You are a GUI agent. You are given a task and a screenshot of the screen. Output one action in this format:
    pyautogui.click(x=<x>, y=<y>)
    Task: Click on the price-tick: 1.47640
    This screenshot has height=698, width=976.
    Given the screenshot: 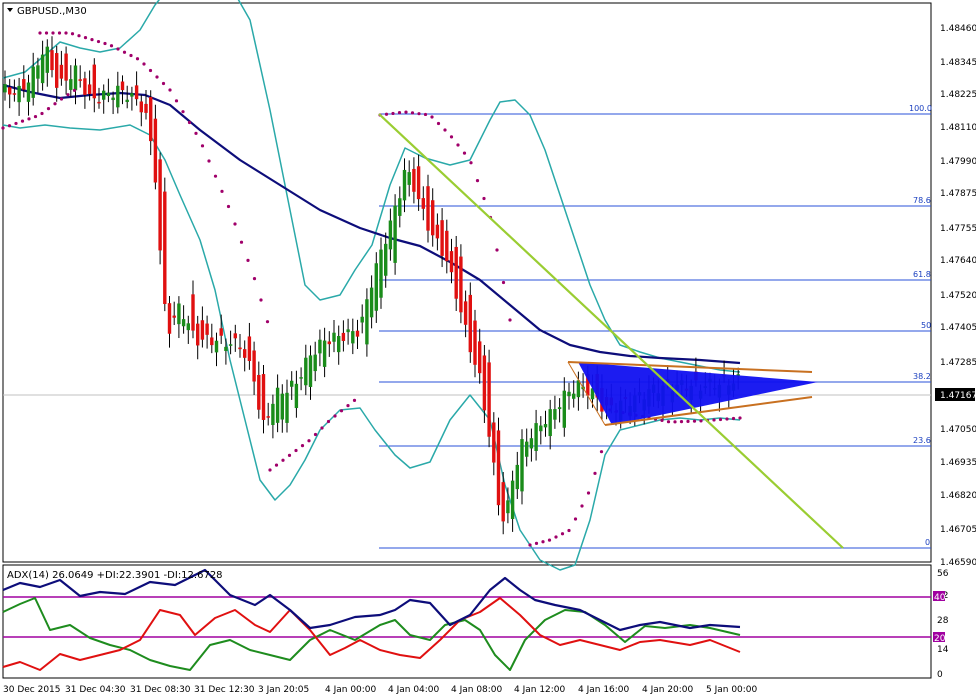 What is the action you would take?
    pyautogui.click(x=958, y=261)
    